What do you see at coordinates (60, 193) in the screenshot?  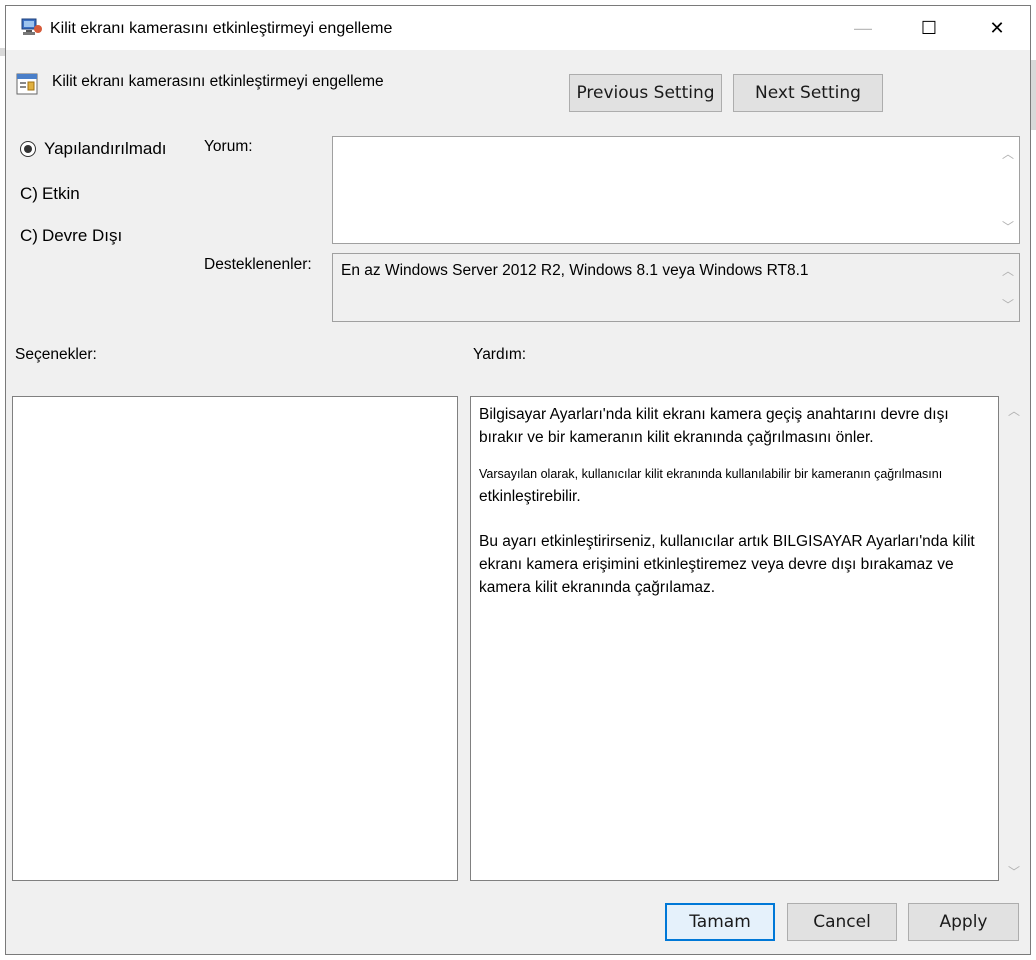 I see `radio-label: Etkin` at bounding box center [60, 193].